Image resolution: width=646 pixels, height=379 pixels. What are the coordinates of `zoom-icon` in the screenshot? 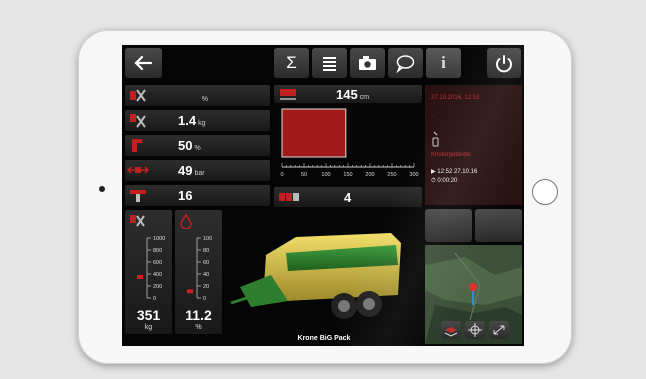 It's located at (499, 330).